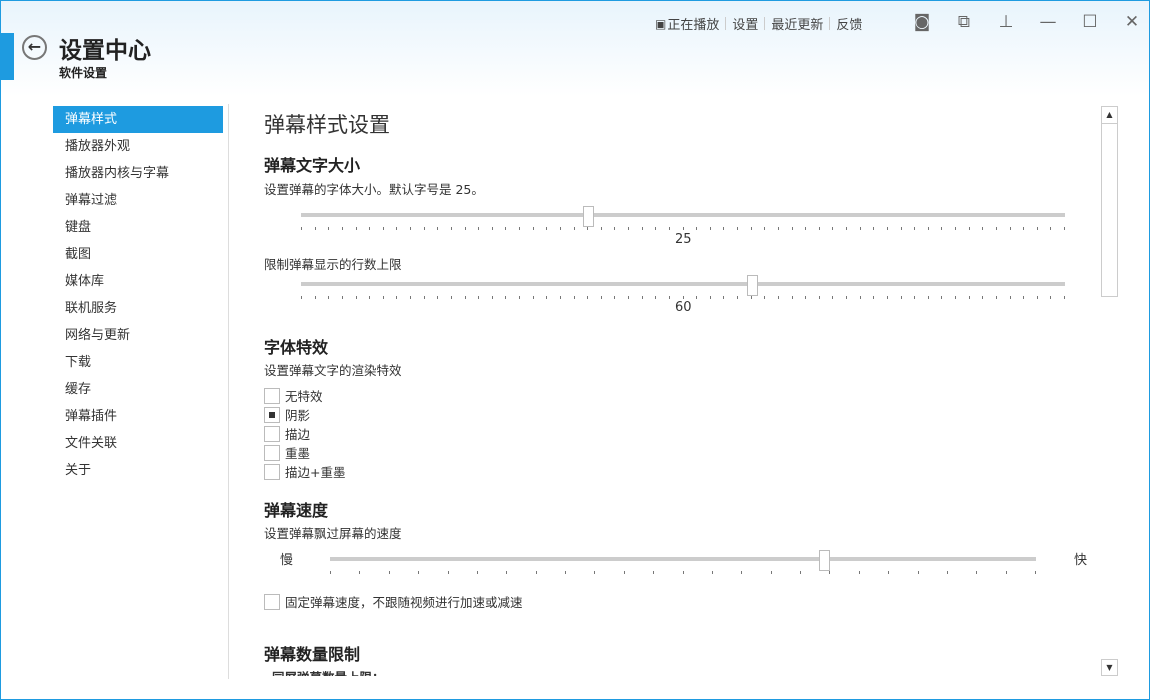 The image size is (1150, 700). I want to click on pin-icon: ⊥, so click(1006, 22).